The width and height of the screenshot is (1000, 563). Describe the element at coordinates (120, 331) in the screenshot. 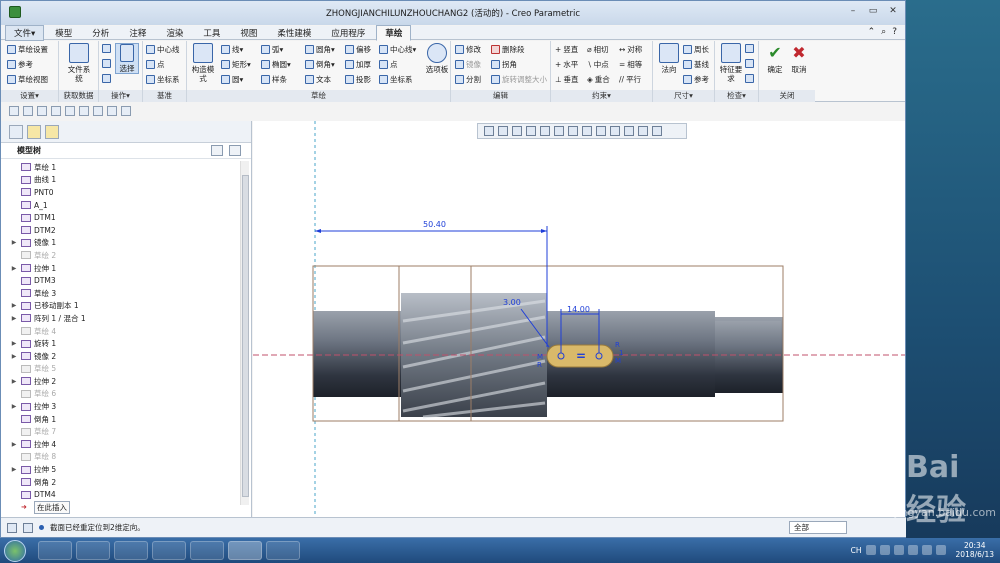

I see `tree-item: 草绘 4` at that location.